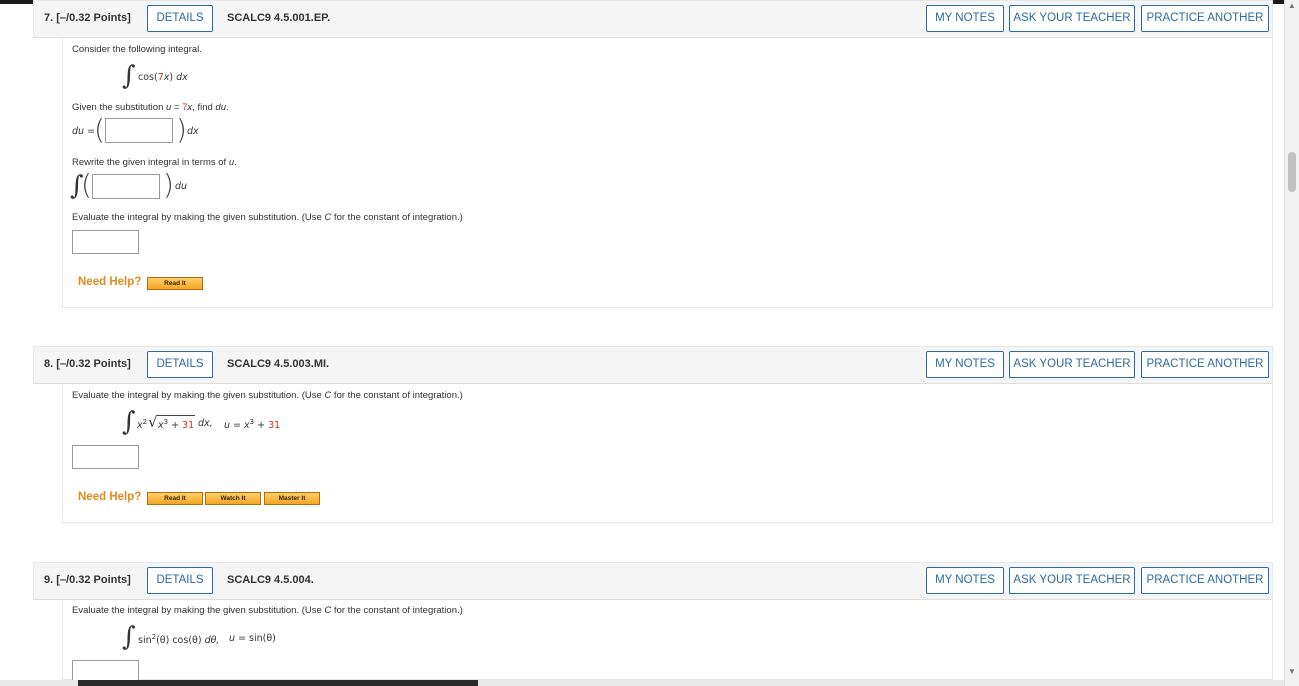 The width and height of the screenshot is (1299, 686). I want to click on substitution: u = x3 + 31, so click(252, 424).